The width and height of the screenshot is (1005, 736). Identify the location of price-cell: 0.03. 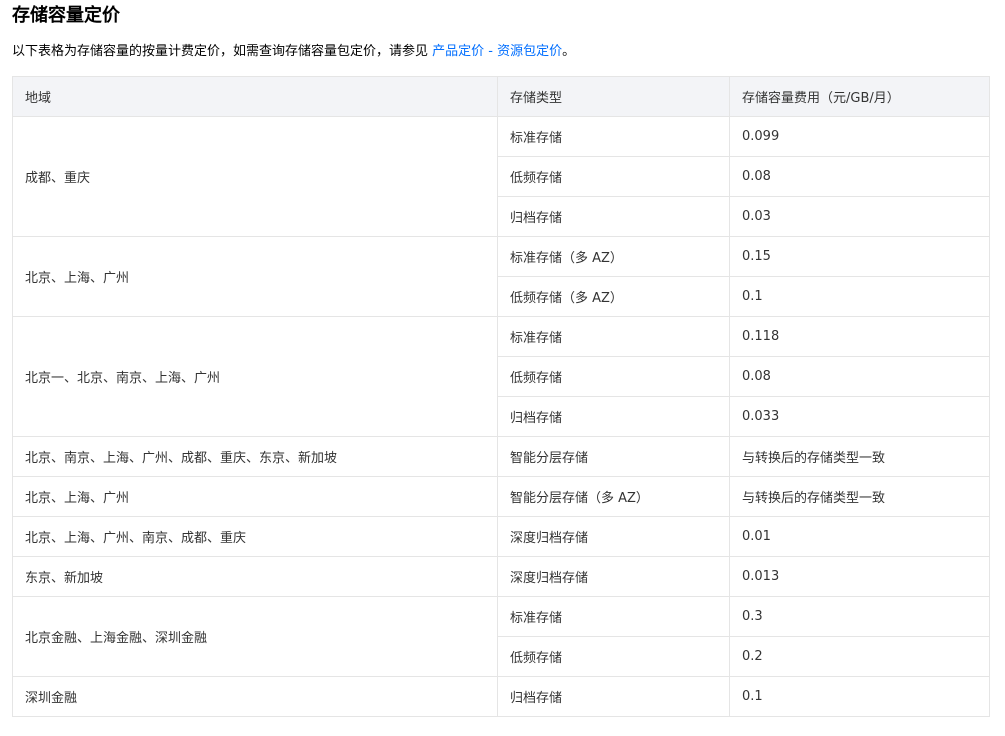
(859, 216).